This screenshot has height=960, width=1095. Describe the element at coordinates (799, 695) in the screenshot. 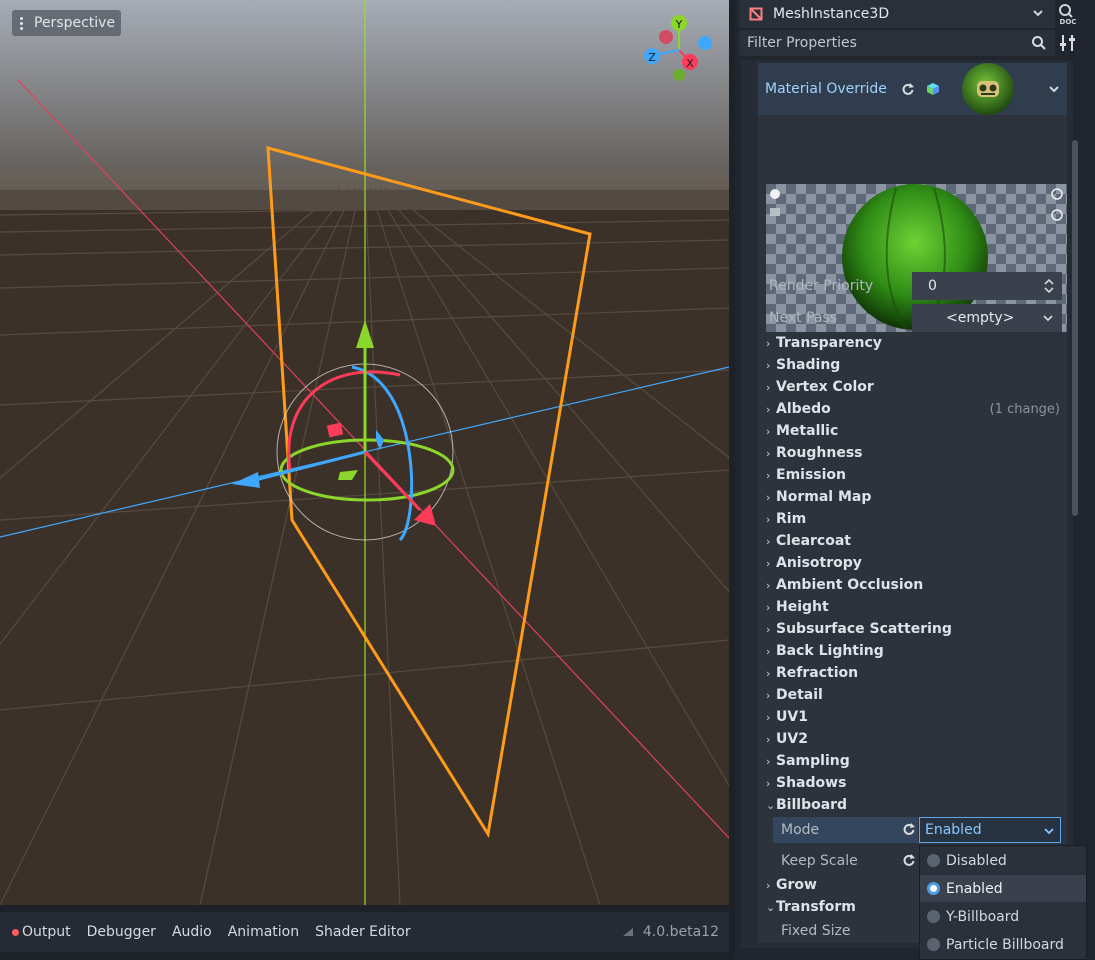

I see `section-label: Detail` at that location.